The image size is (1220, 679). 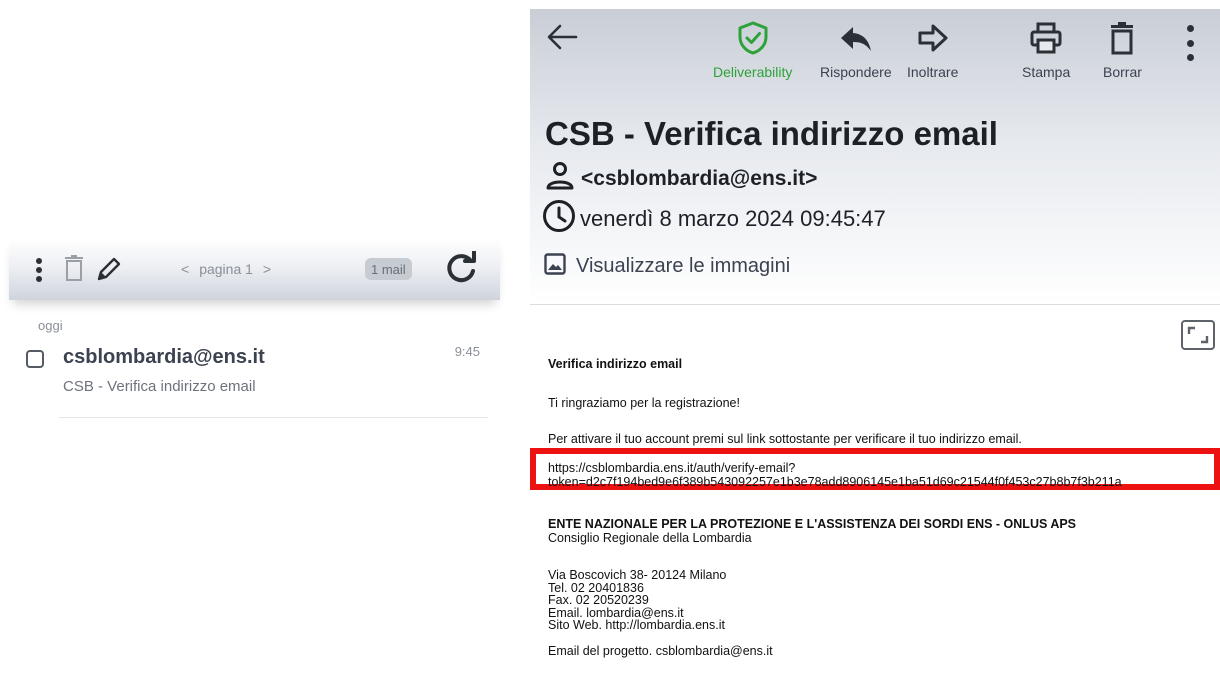 I want to click on show-images-link: Visualizzare le immagini, so click(x=667, y=266).